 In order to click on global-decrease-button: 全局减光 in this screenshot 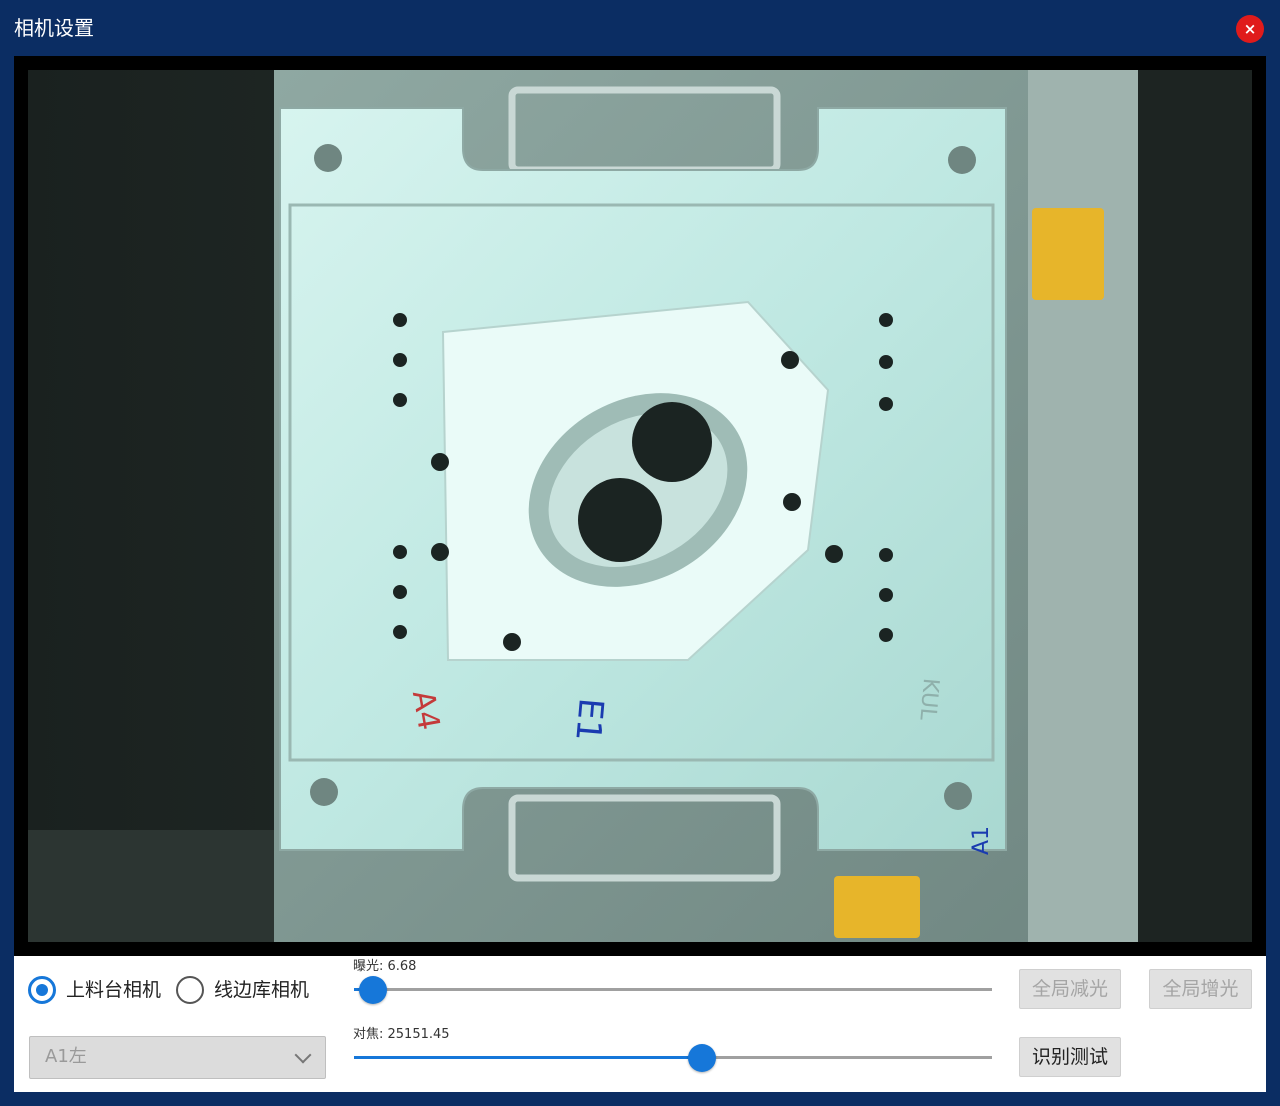, I will do `click(1070, 989)`.